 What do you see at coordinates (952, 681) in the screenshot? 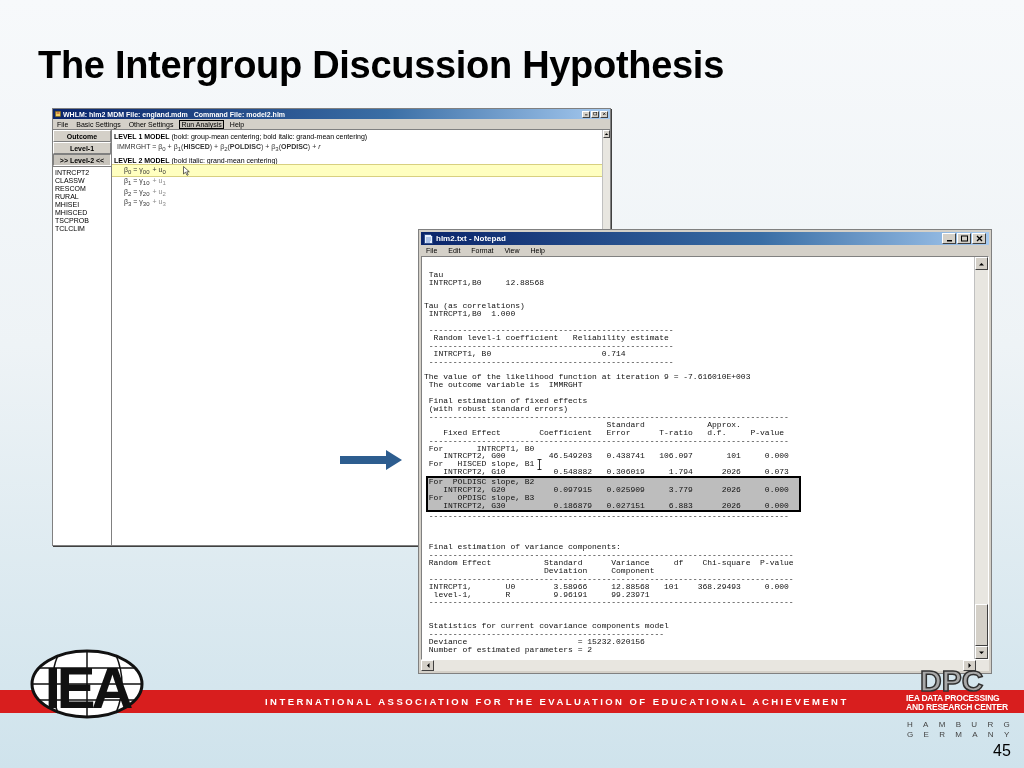
I see `logo: DPC` at bounding box center [952, 681].